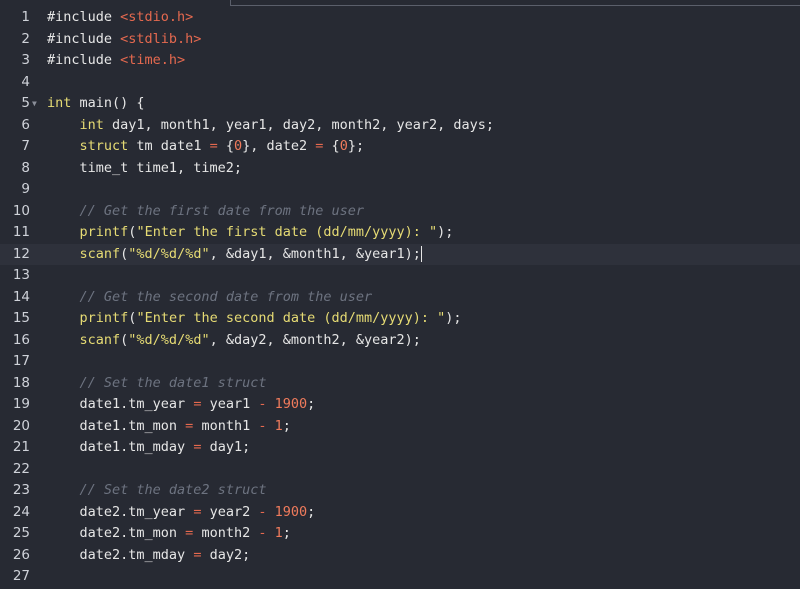 The height and width of the screenshot is (589, 800). I want to click on line-number: 17, so click(21, 361).